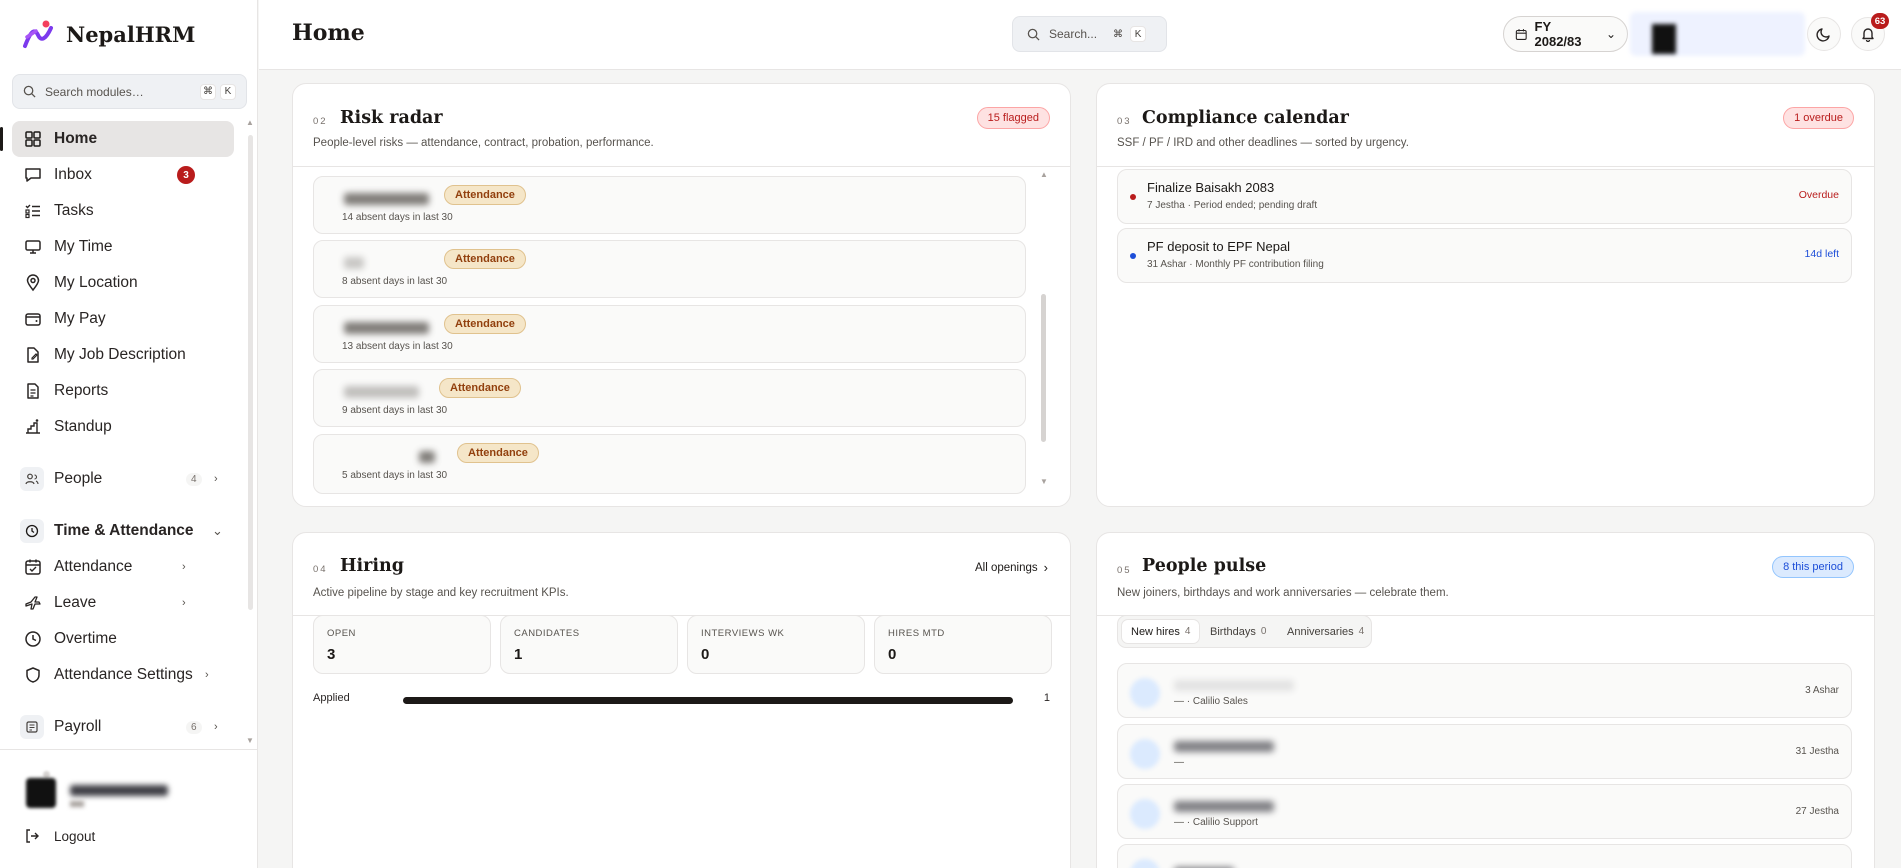  I want to click on inbox-count-badge: 3, so click(186, 175).